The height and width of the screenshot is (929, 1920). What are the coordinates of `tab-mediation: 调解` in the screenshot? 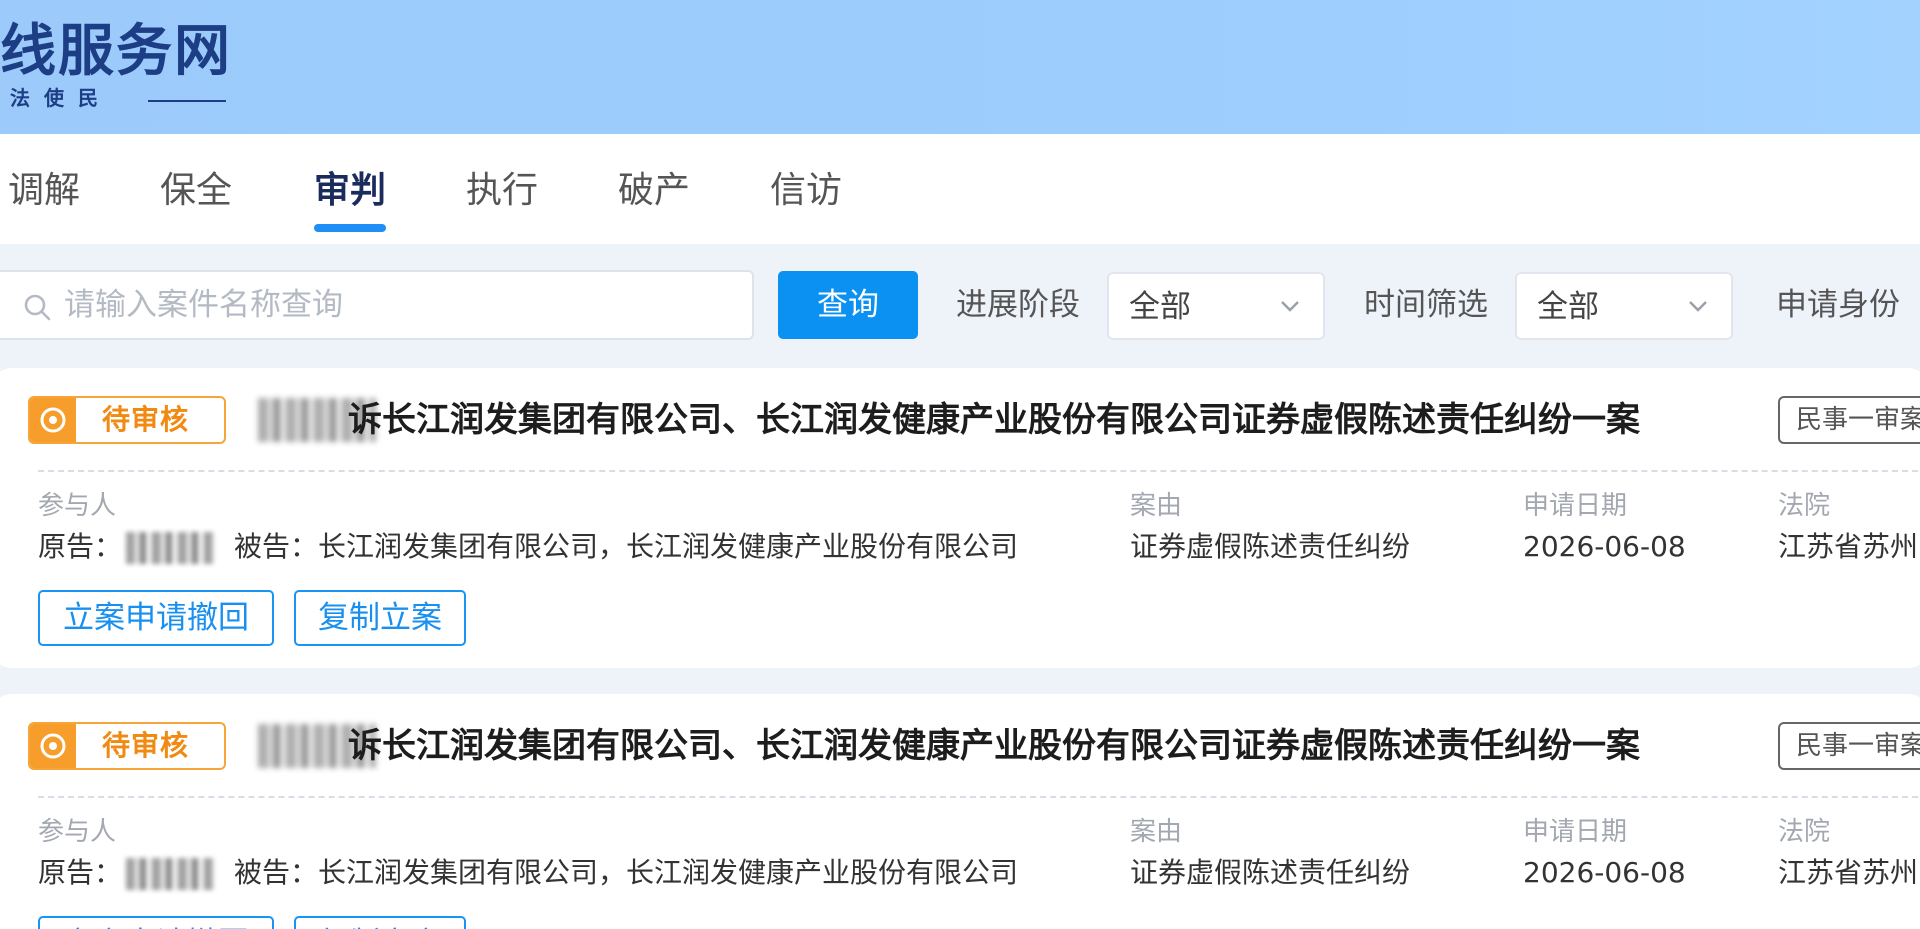 It's located at (44, 191).